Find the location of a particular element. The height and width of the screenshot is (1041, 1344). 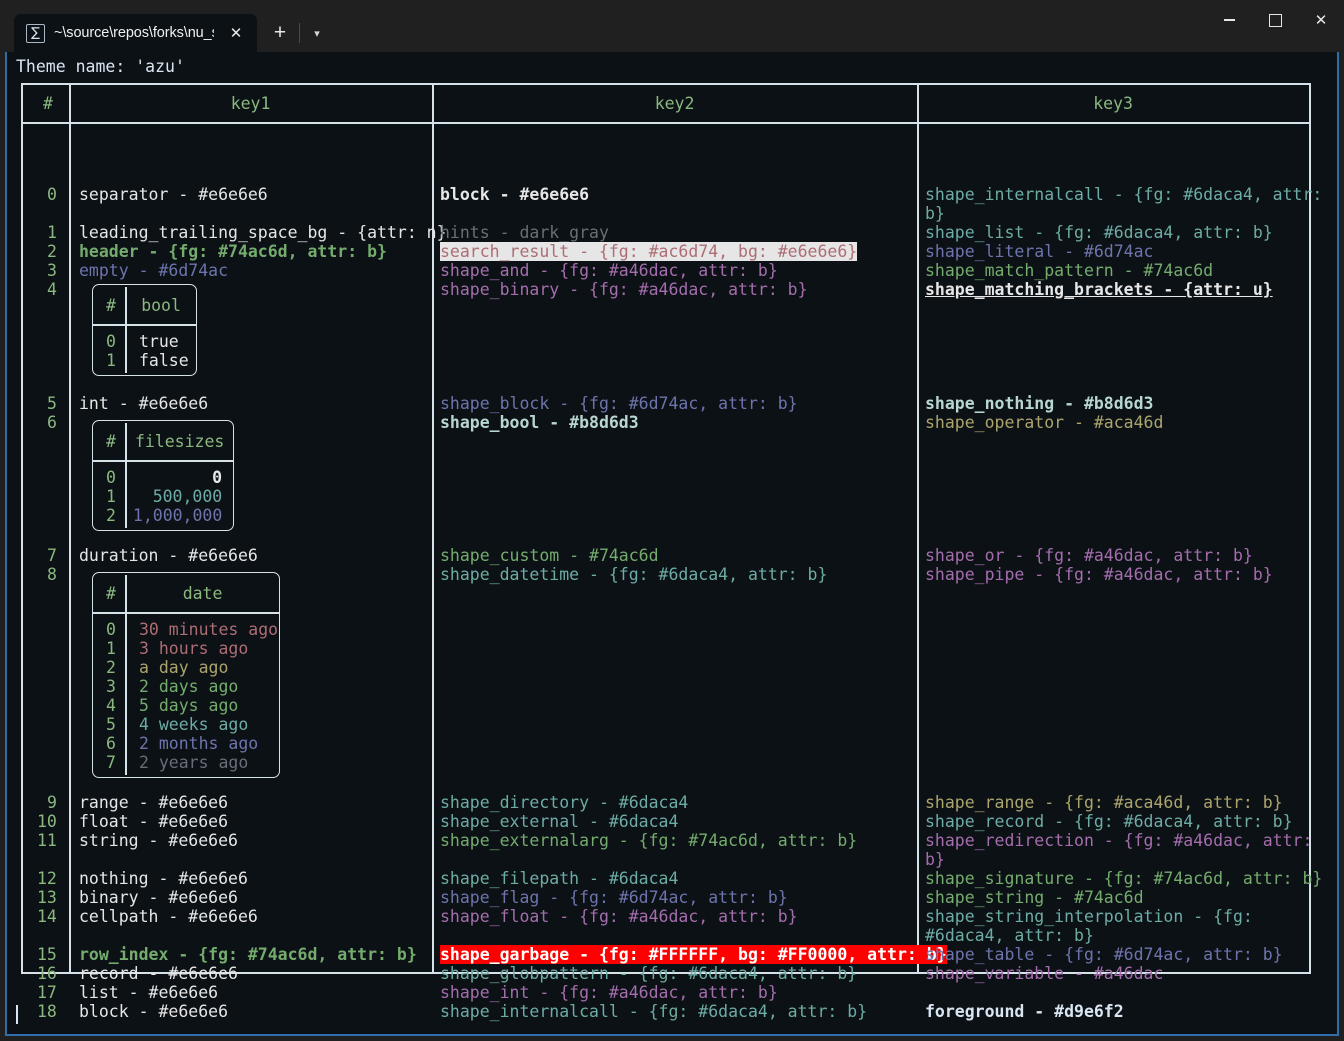

row-index: 18 is located at coordinates (47, 1011).